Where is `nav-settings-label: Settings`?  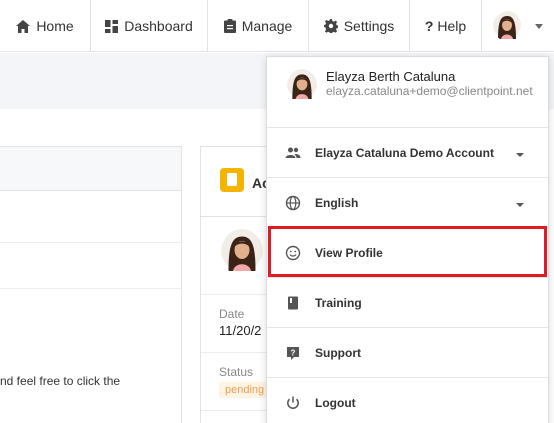 nav-settings-label: Settings is located at coordinates (369, 26).